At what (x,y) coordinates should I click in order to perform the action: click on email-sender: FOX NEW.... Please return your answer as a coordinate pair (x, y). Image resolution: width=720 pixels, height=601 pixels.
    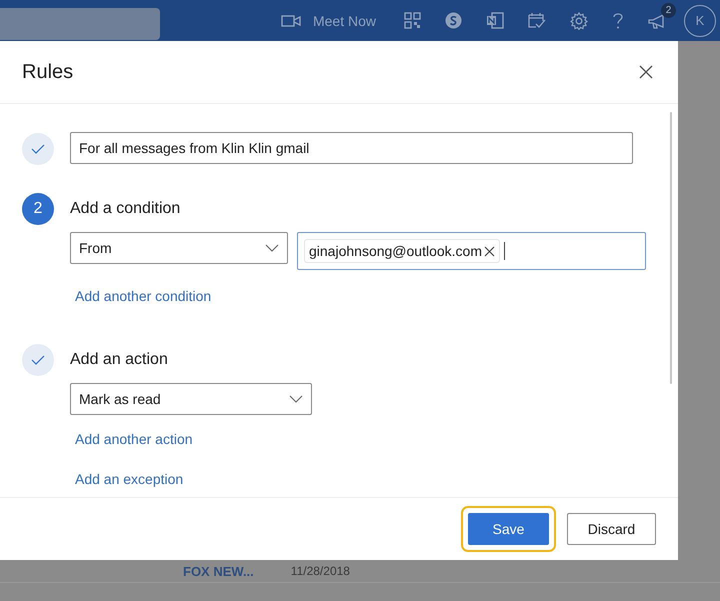
    Looking at the image, I should click on (218, 571).